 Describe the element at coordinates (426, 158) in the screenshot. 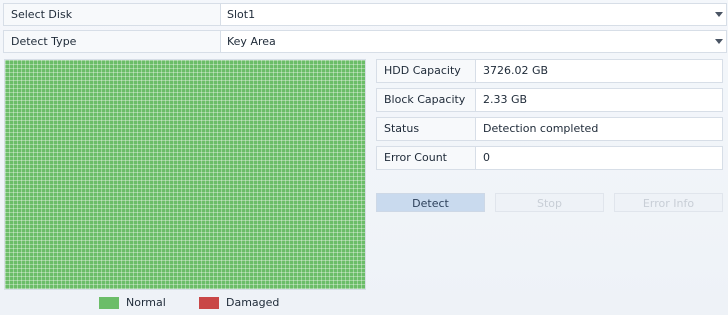

I see `error-count-label: Error Count` at that location.